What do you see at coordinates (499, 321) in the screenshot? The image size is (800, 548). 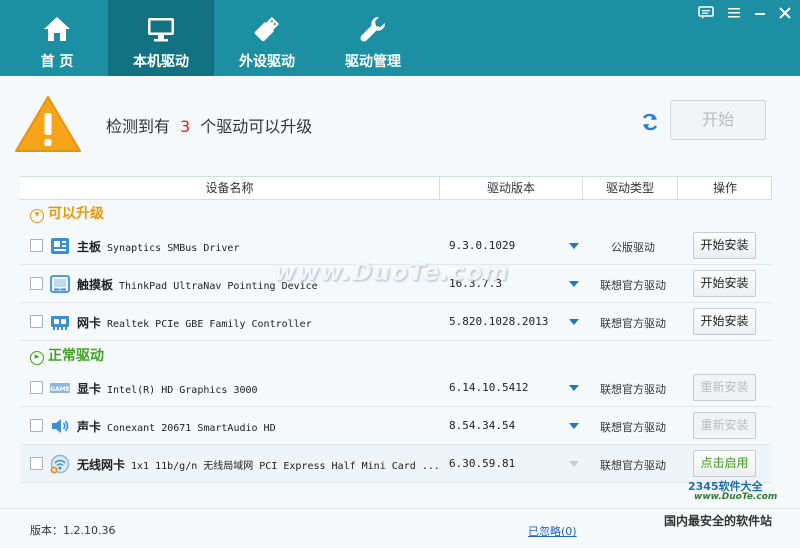 I see `driver-version: 5.820.1028.2013` at bounding box center [499, 321].